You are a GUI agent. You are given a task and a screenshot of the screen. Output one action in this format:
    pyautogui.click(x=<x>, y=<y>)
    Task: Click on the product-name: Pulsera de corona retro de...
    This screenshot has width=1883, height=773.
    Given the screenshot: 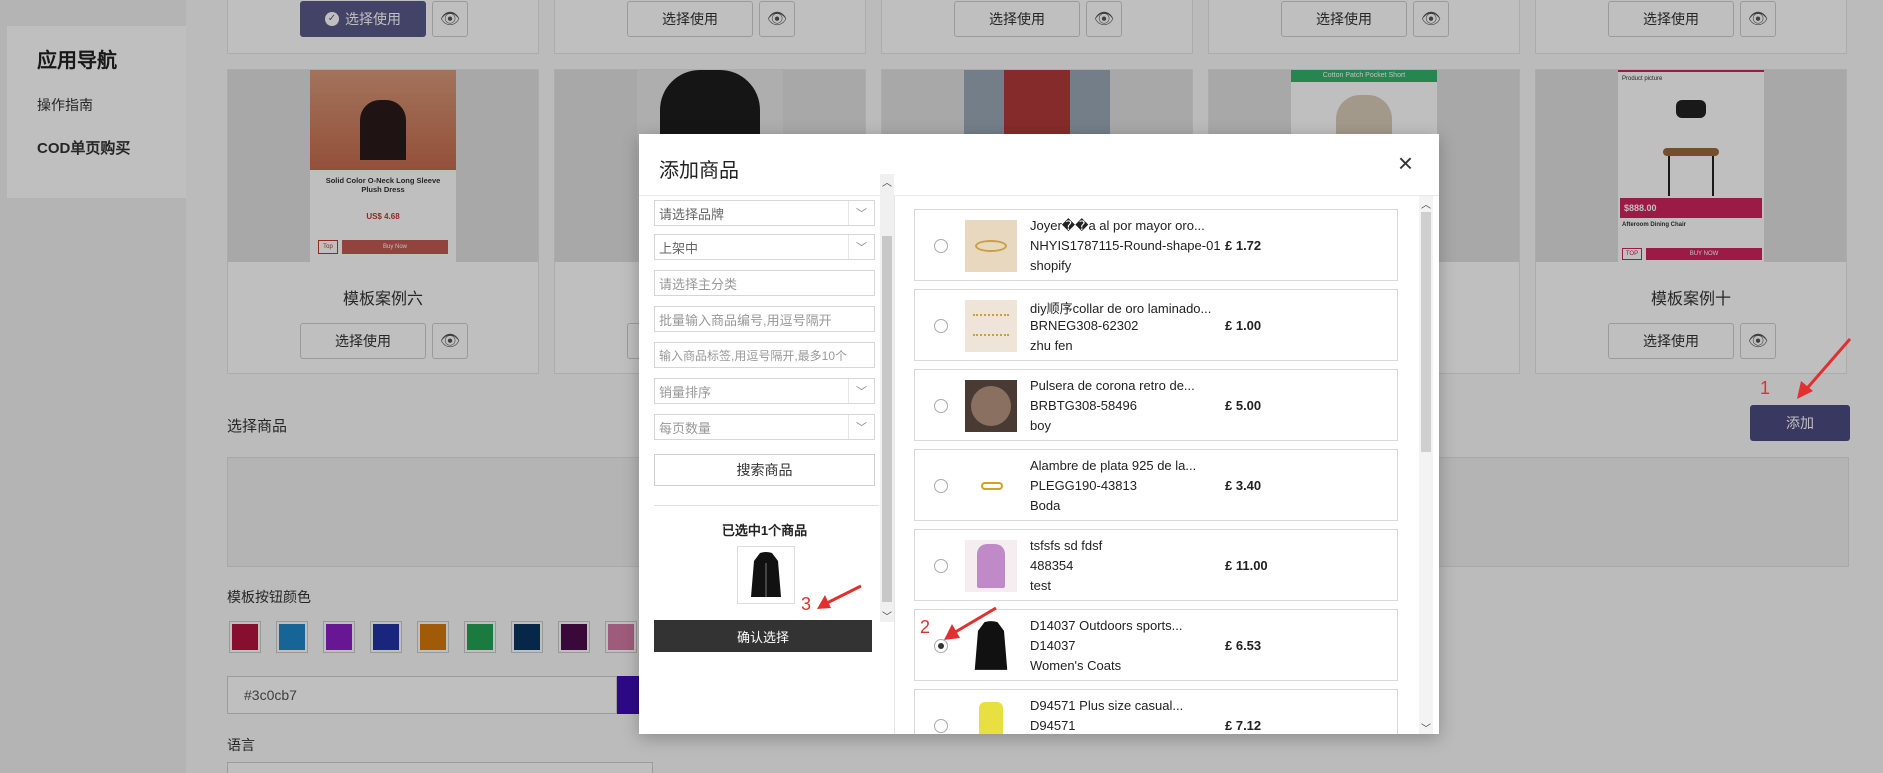 What is the action you would take?
    pyautogui.click(x=1112, y=385)
    